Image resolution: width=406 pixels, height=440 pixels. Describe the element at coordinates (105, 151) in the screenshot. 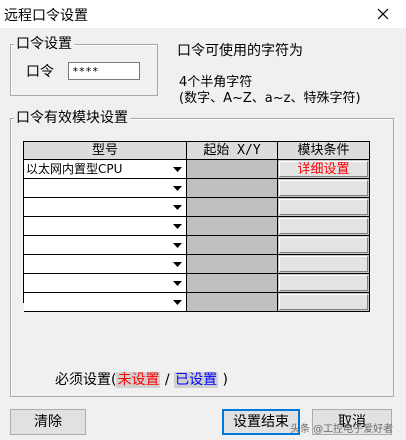

I see `column-header-model: 型号` at that location.